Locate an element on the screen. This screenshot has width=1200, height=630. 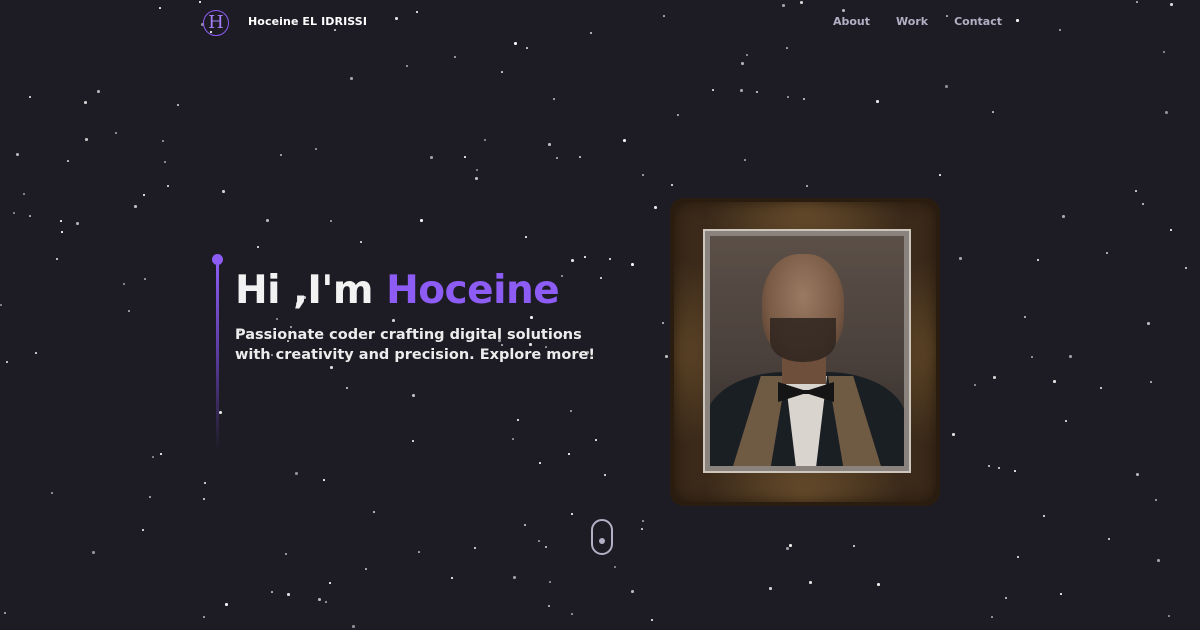
portrait-frame is located at coordinates (805, 352).